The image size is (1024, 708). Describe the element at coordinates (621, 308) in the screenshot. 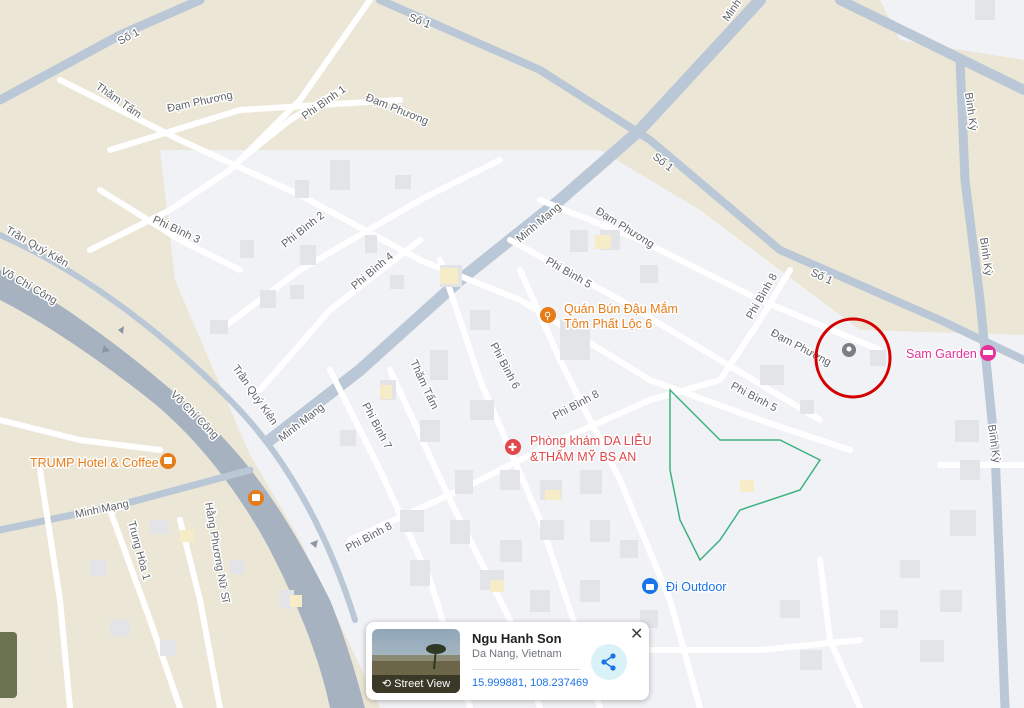

I see `poi-label: Quán Bún Đậu Mắm` at that location.